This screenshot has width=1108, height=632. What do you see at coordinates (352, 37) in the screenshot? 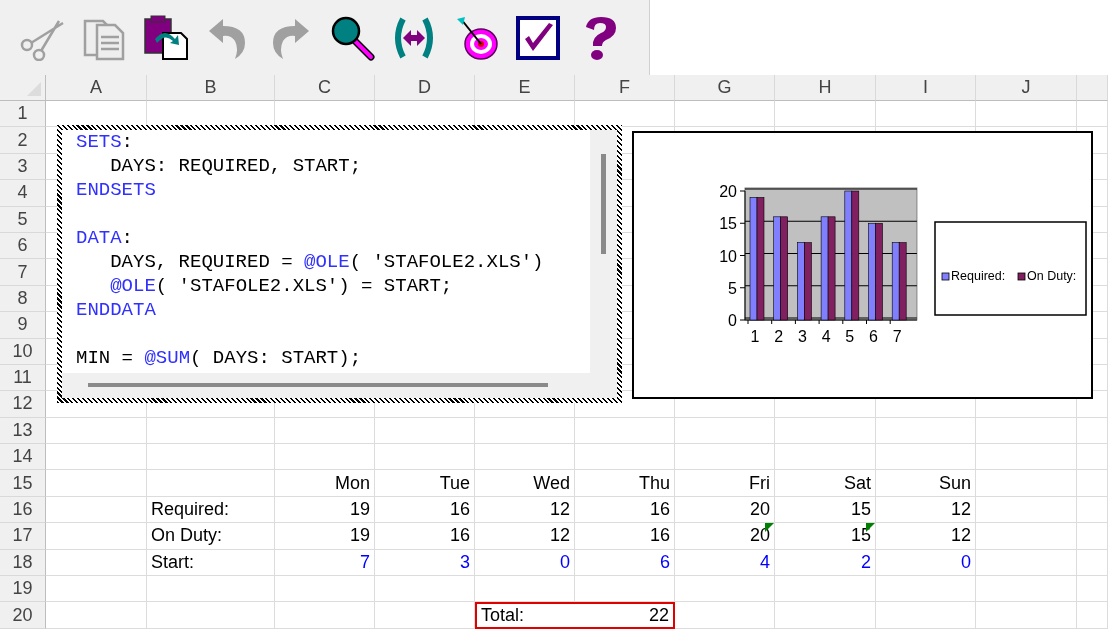
I see `search-icon` at bounding box center [352, 37].